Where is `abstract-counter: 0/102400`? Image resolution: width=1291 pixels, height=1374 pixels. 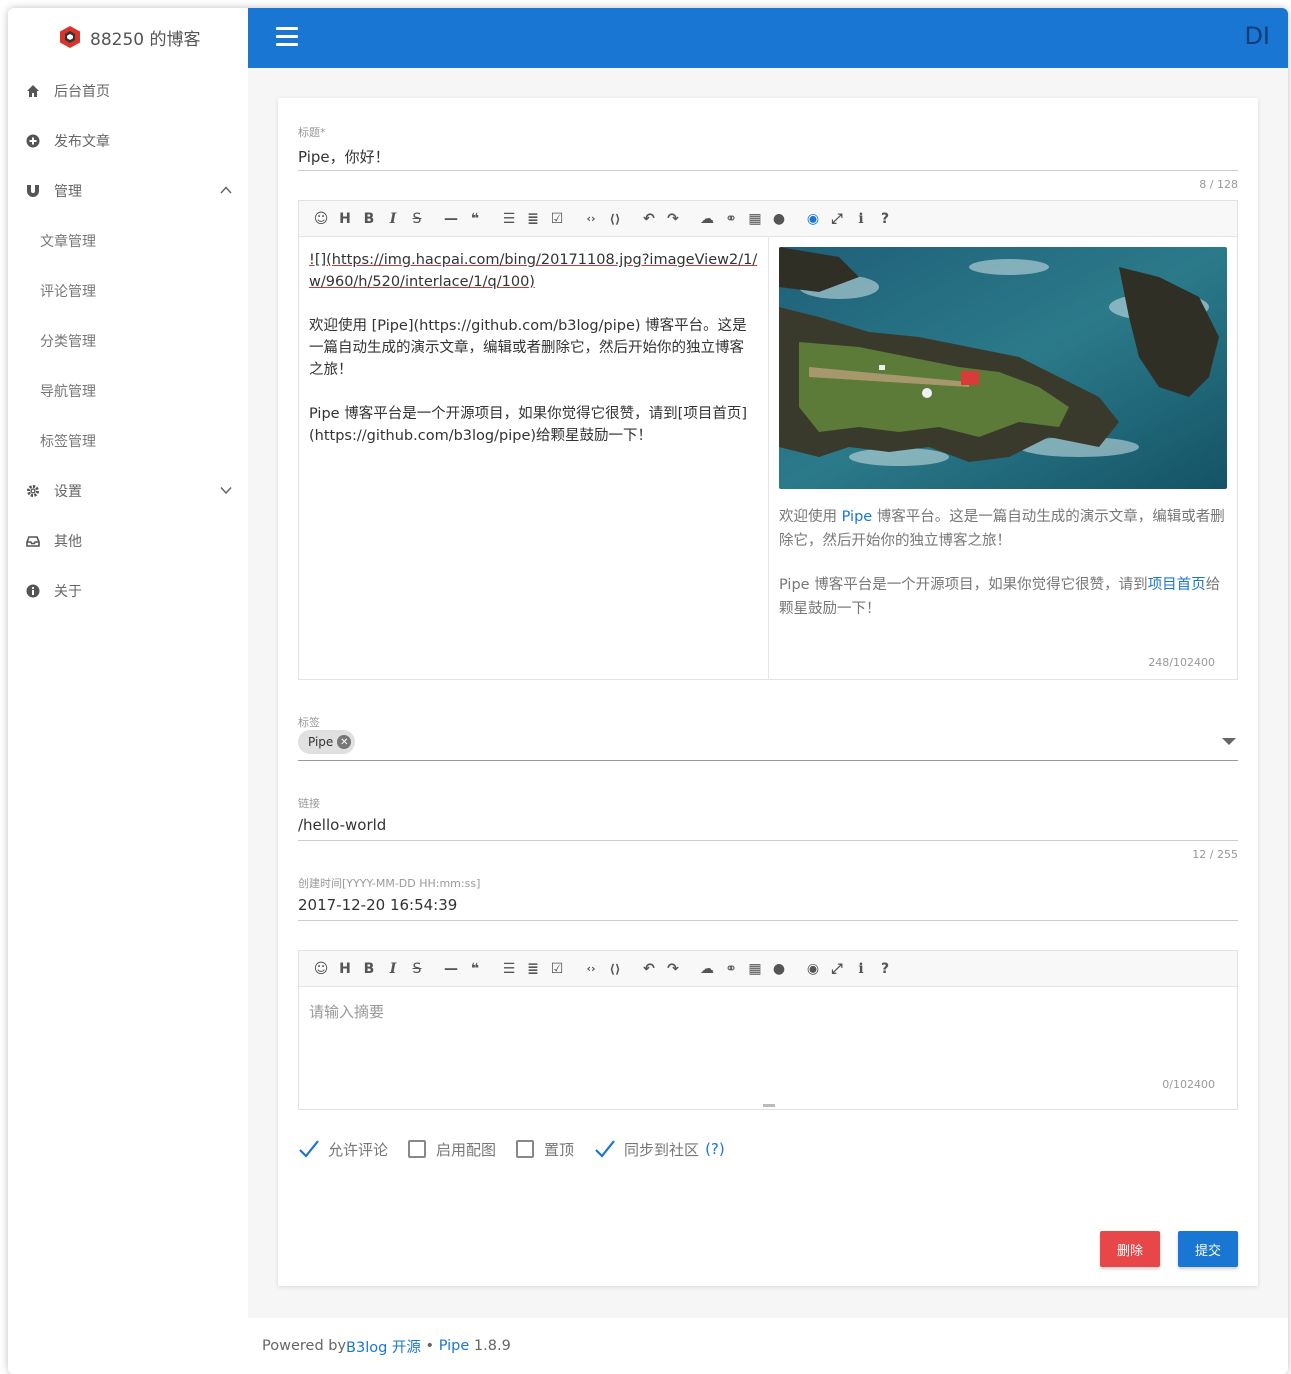 abstract-counter: 0/102400 is located at coordinates (1188, 1084).